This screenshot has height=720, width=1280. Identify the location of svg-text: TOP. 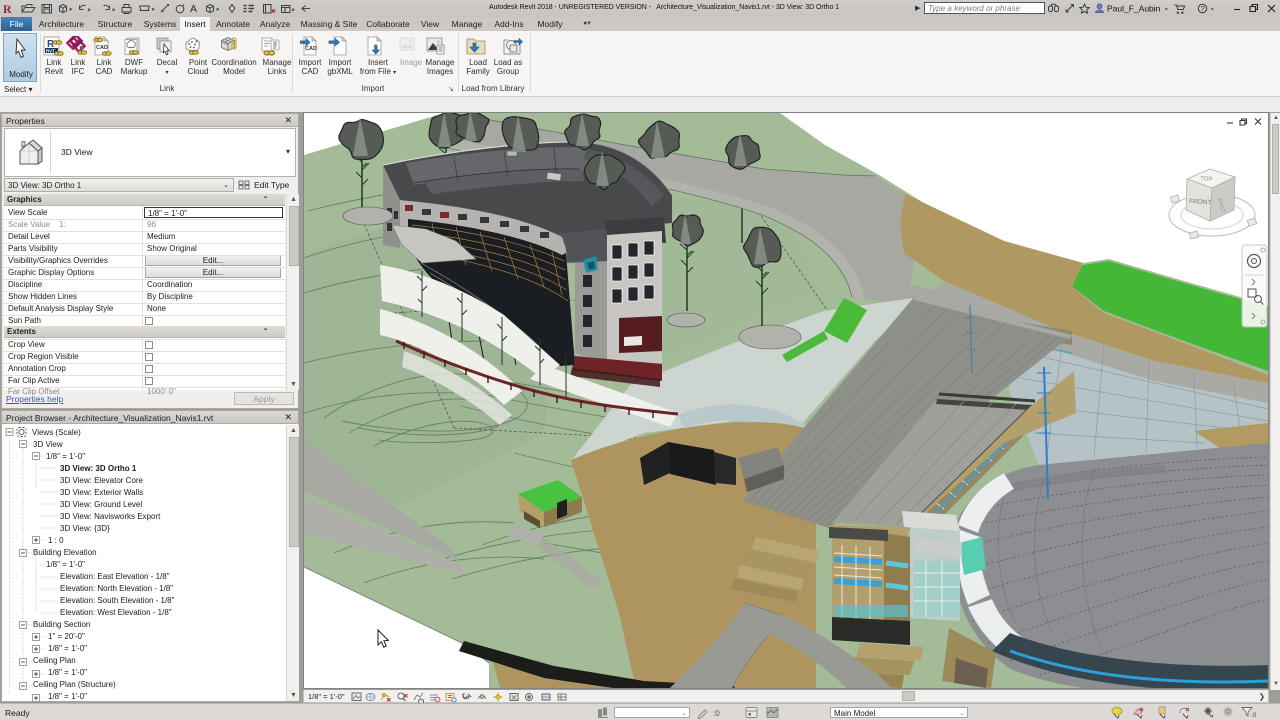
(1206, 179).